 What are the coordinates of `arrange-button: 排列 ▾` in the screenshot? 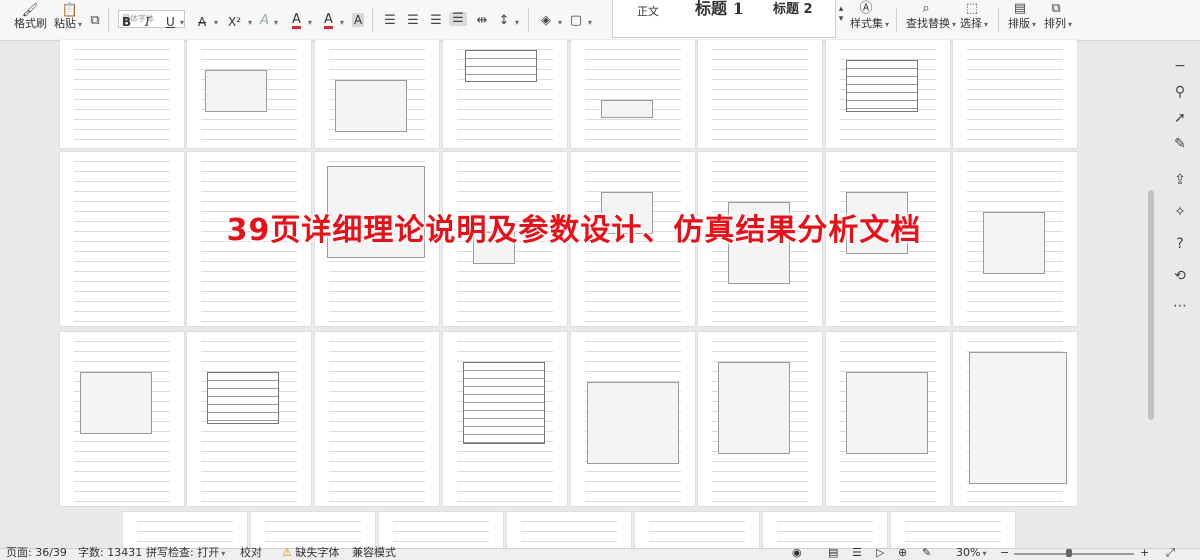 It's located at (1058, 24).